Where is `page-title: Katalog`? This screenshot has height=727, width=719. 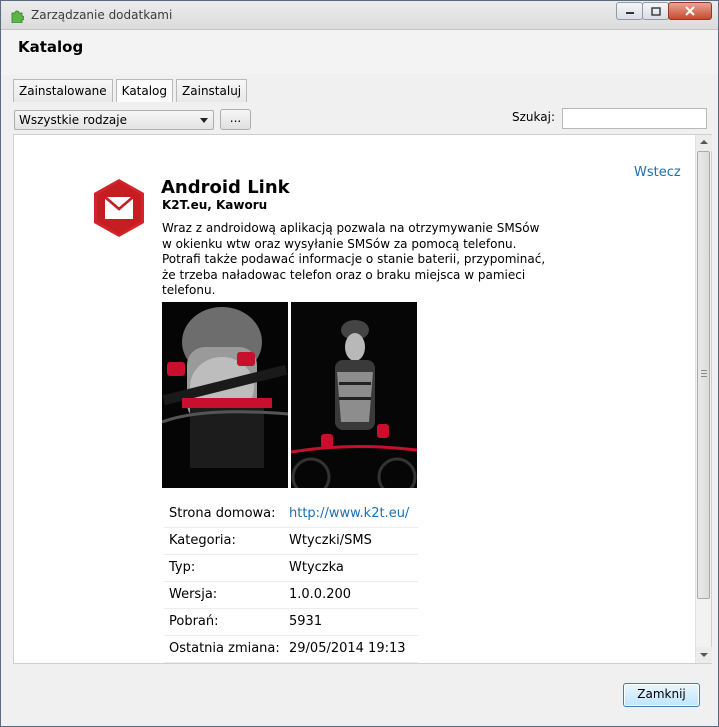 page-title: Katalog is located at coordinates (51, 47).